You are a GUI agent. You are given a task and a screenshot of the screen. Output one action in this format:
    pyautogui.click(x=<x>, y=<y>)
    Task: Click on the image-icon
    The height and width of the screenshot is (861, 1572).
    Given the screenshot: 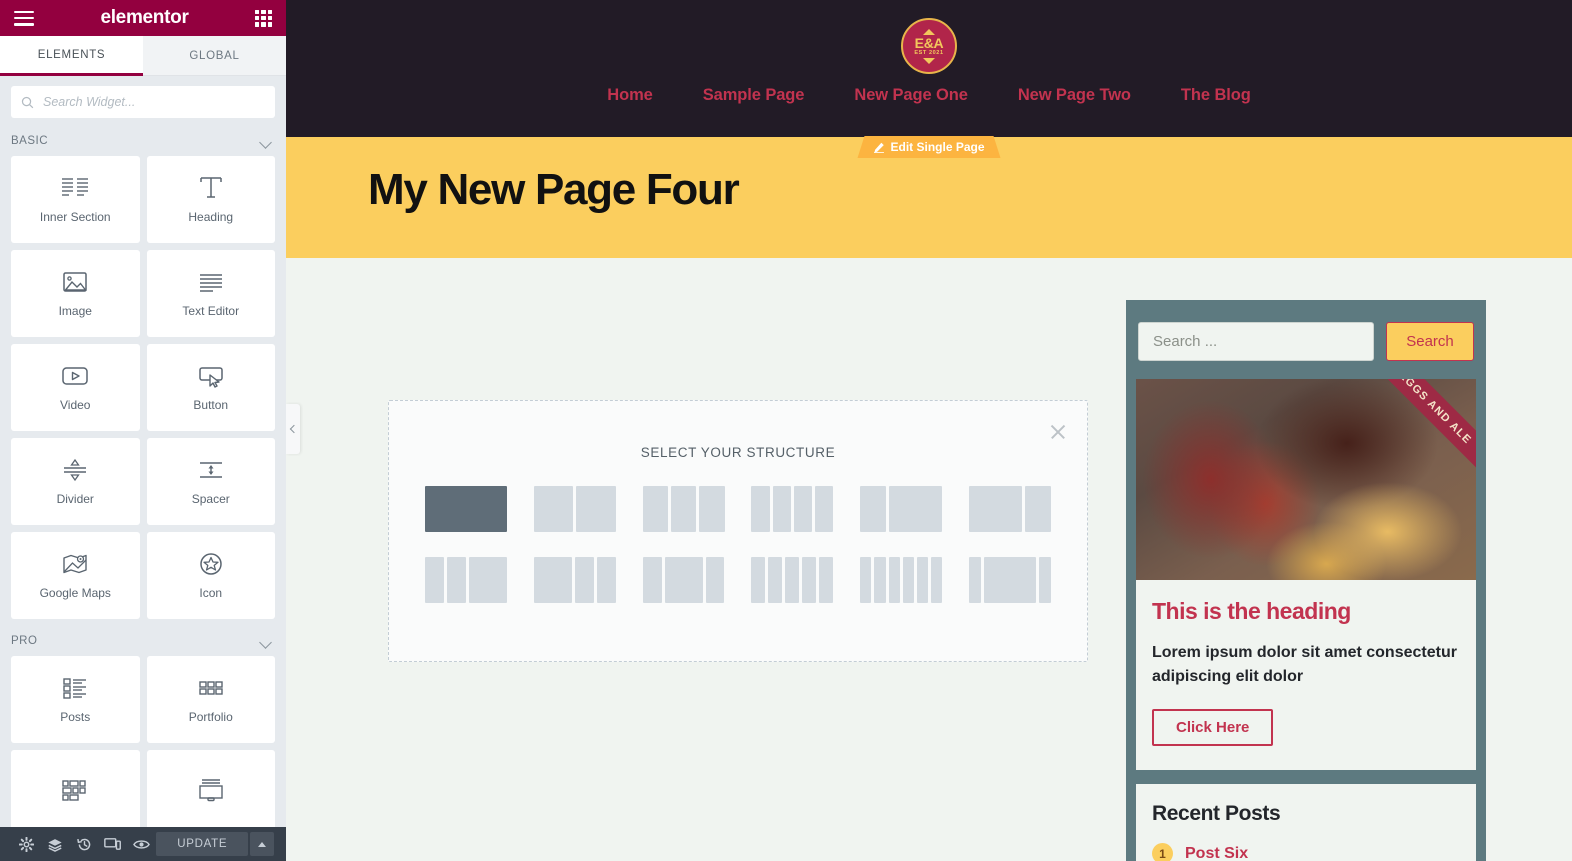 What is the action you would take?
    pyautogui.click(x=75, y=282)
    